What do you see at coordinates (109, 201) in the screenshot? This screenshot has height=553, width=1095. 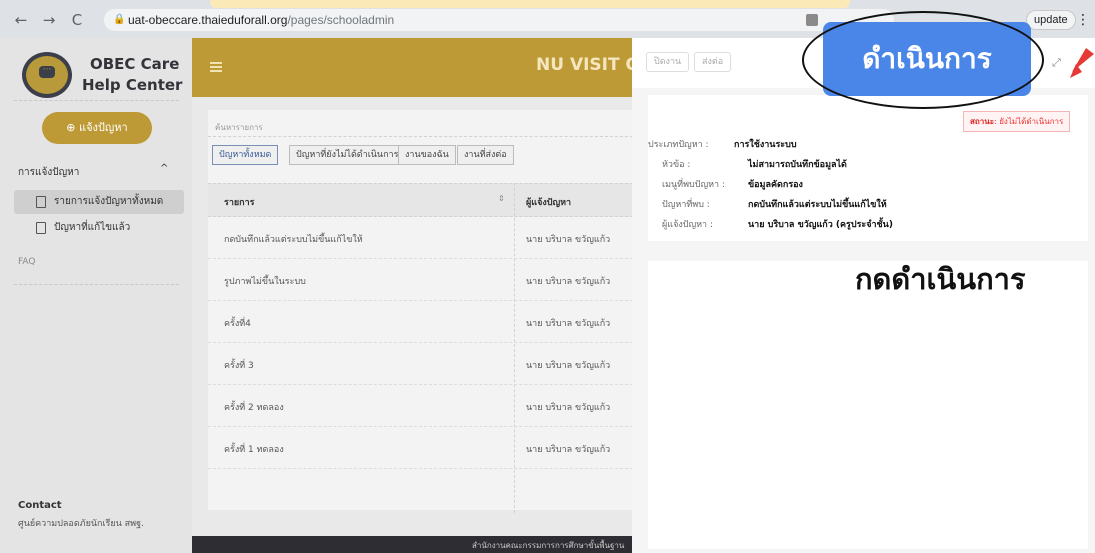 I see `sidebar-item-label: รายการแจ้งปัญหาทั้งหมด` at bounding box center [109, 201].